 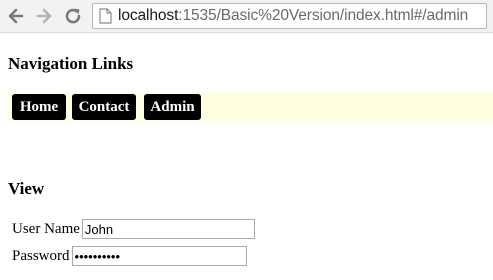 I want to click on url-host: localhost, so click(x=148, y=15).